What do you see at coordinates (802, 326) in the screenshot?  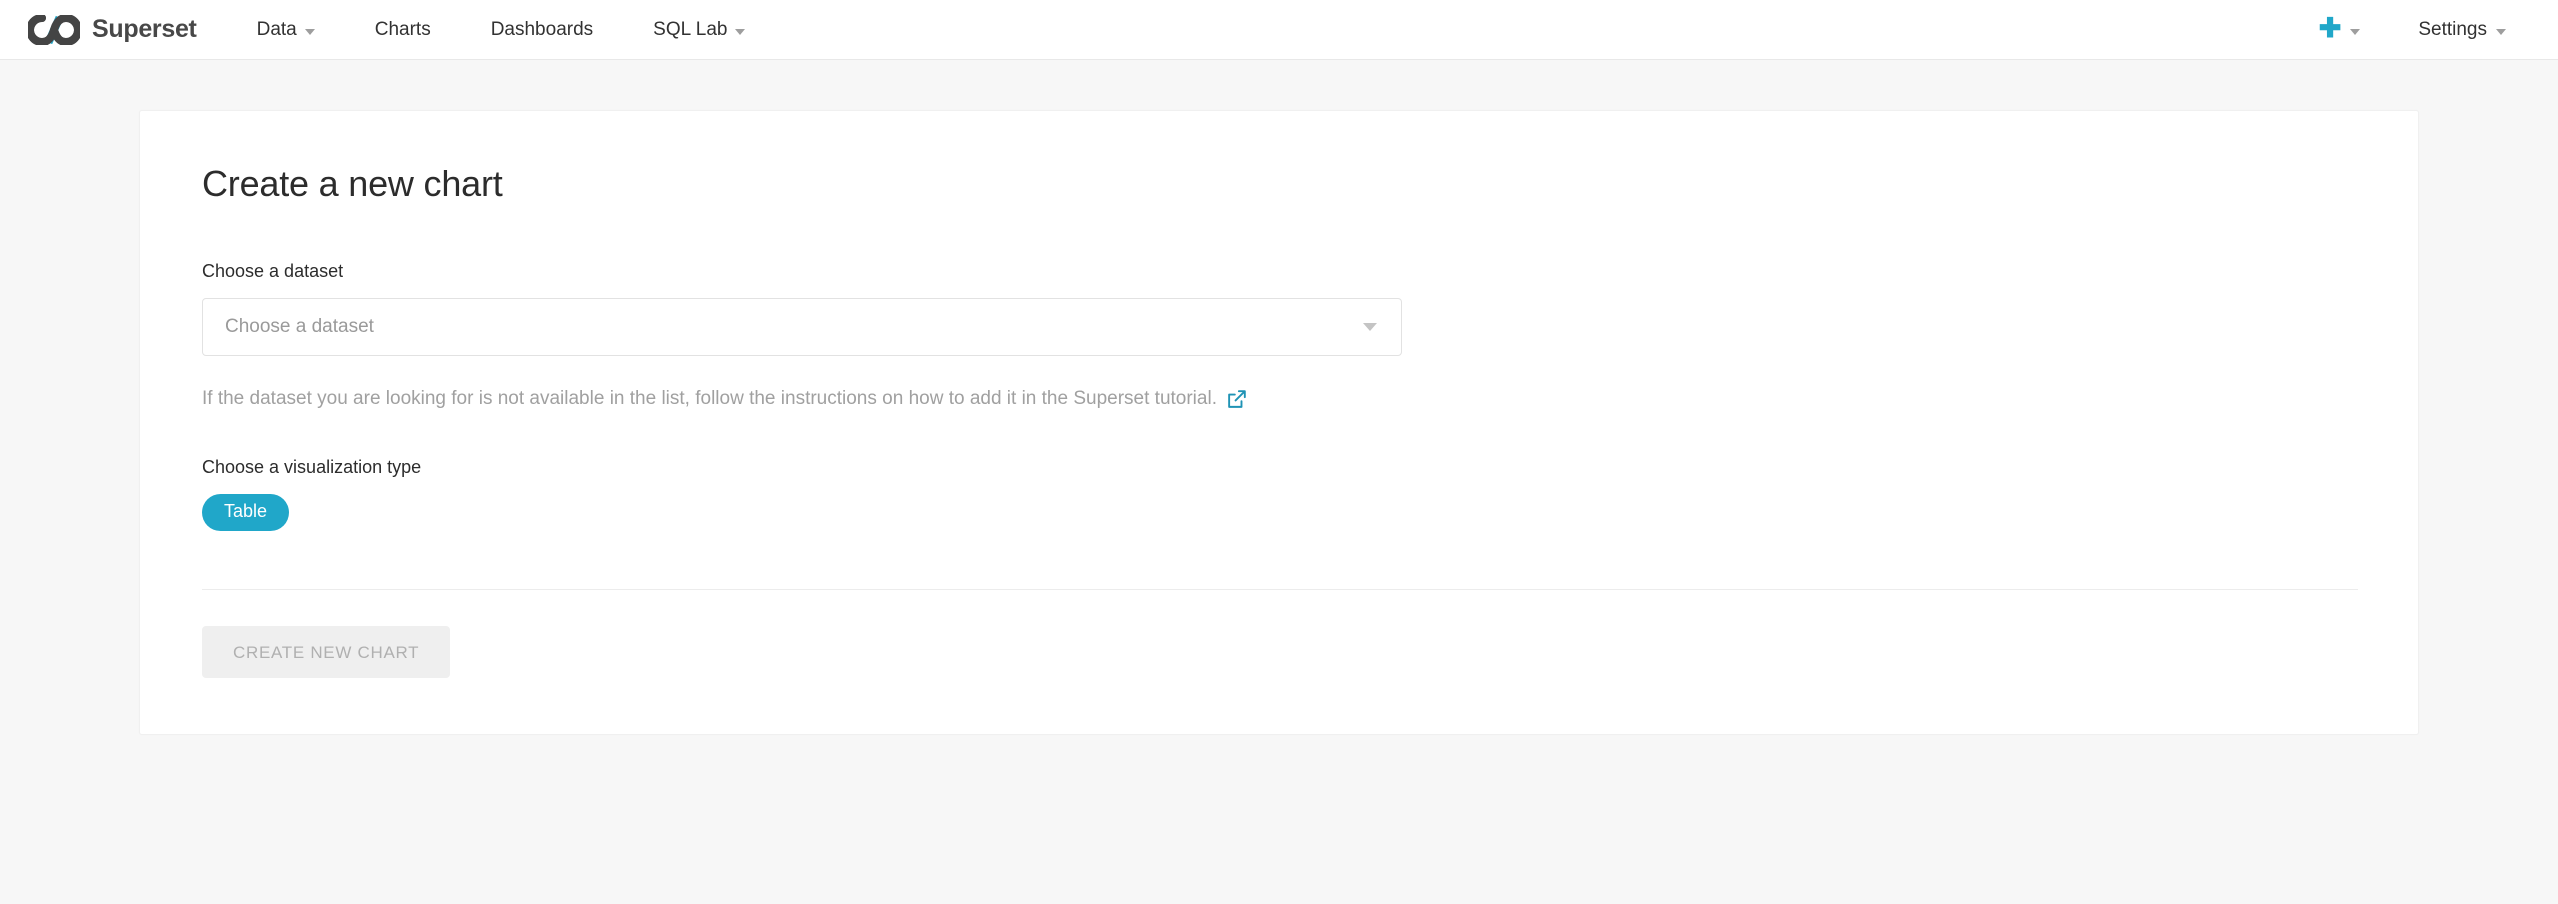 I see `dataset-select: Choose a dataset` at bounding box center [802, 326].